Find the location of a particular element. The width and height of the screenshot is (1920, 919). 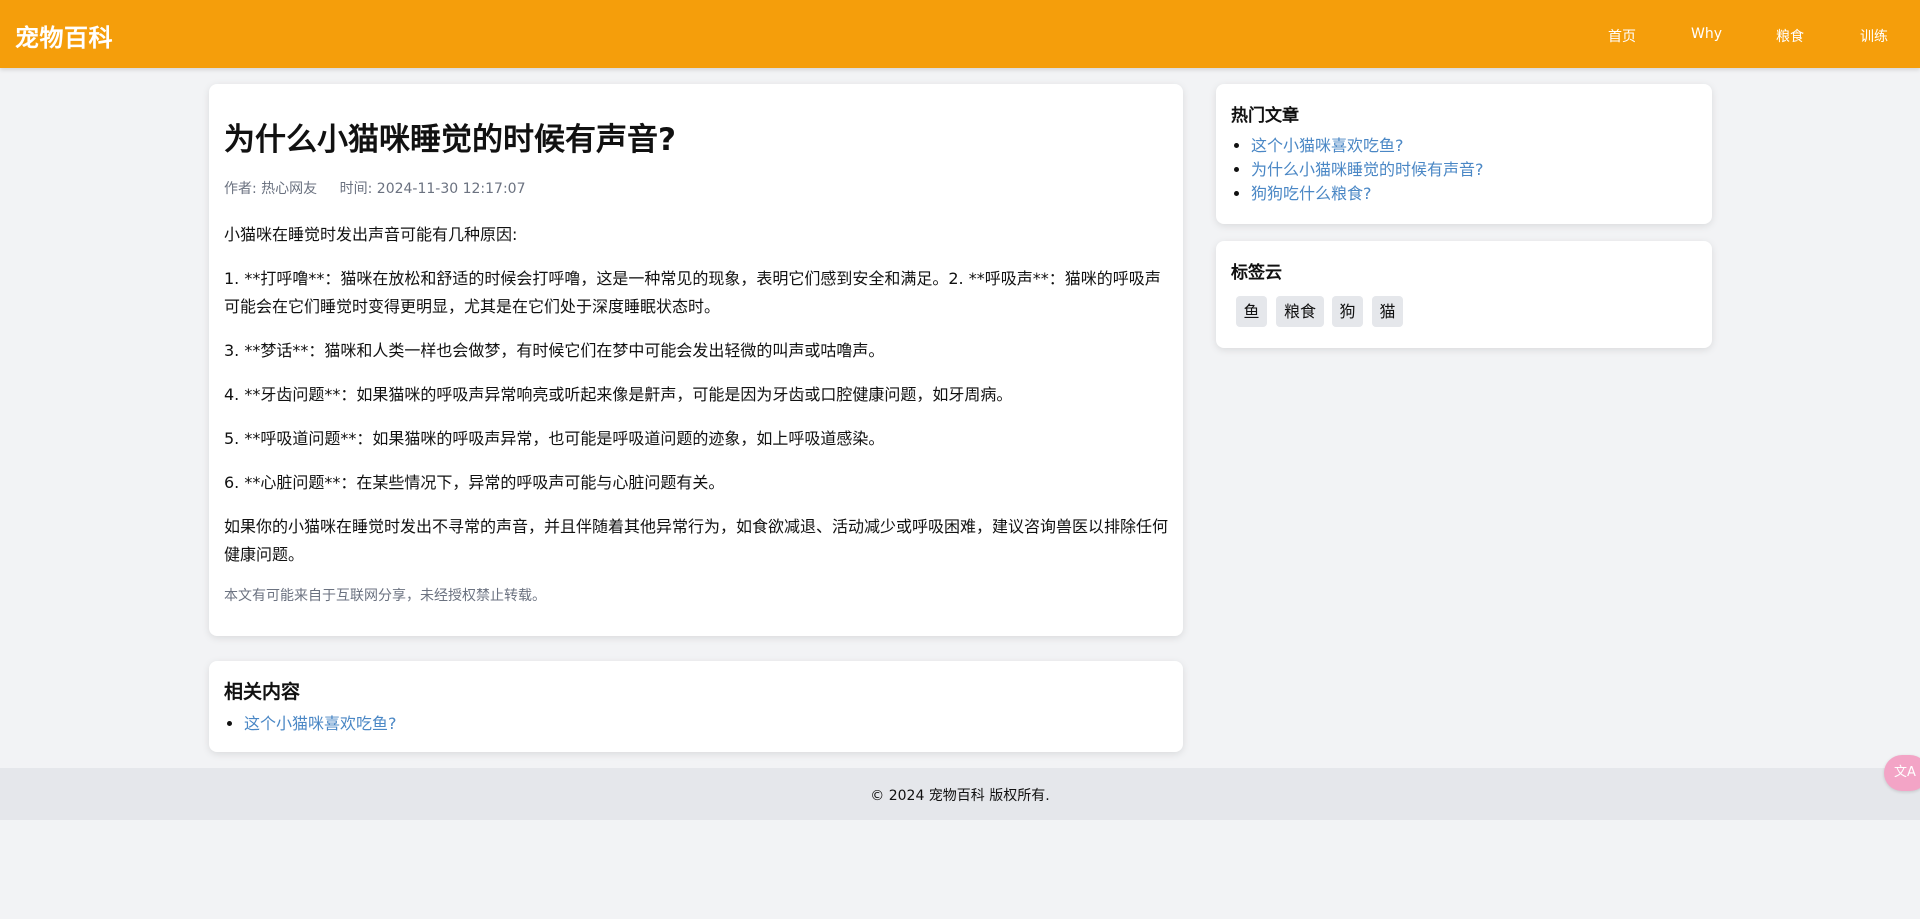

nav-item-why: Why is located at coordinates (1706, 34).